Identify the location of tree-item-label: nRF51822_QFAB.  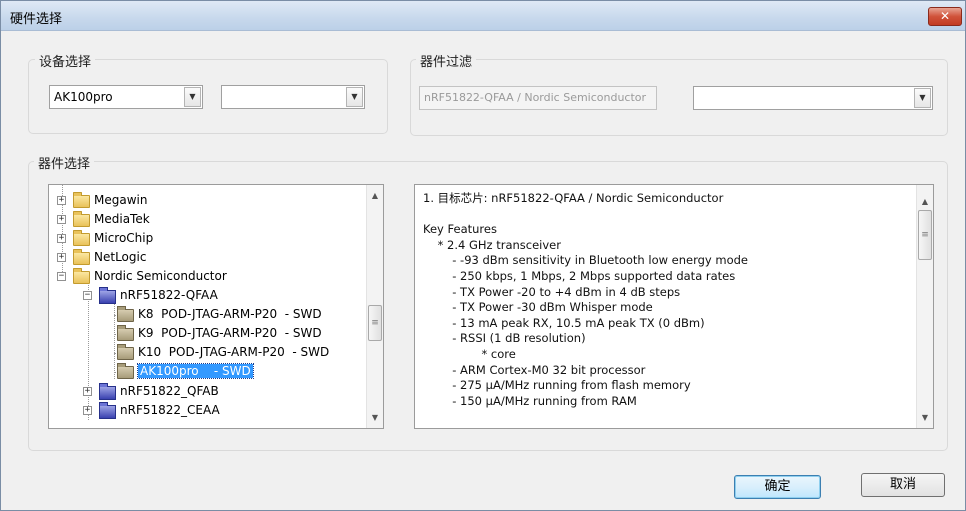
(169, 391).